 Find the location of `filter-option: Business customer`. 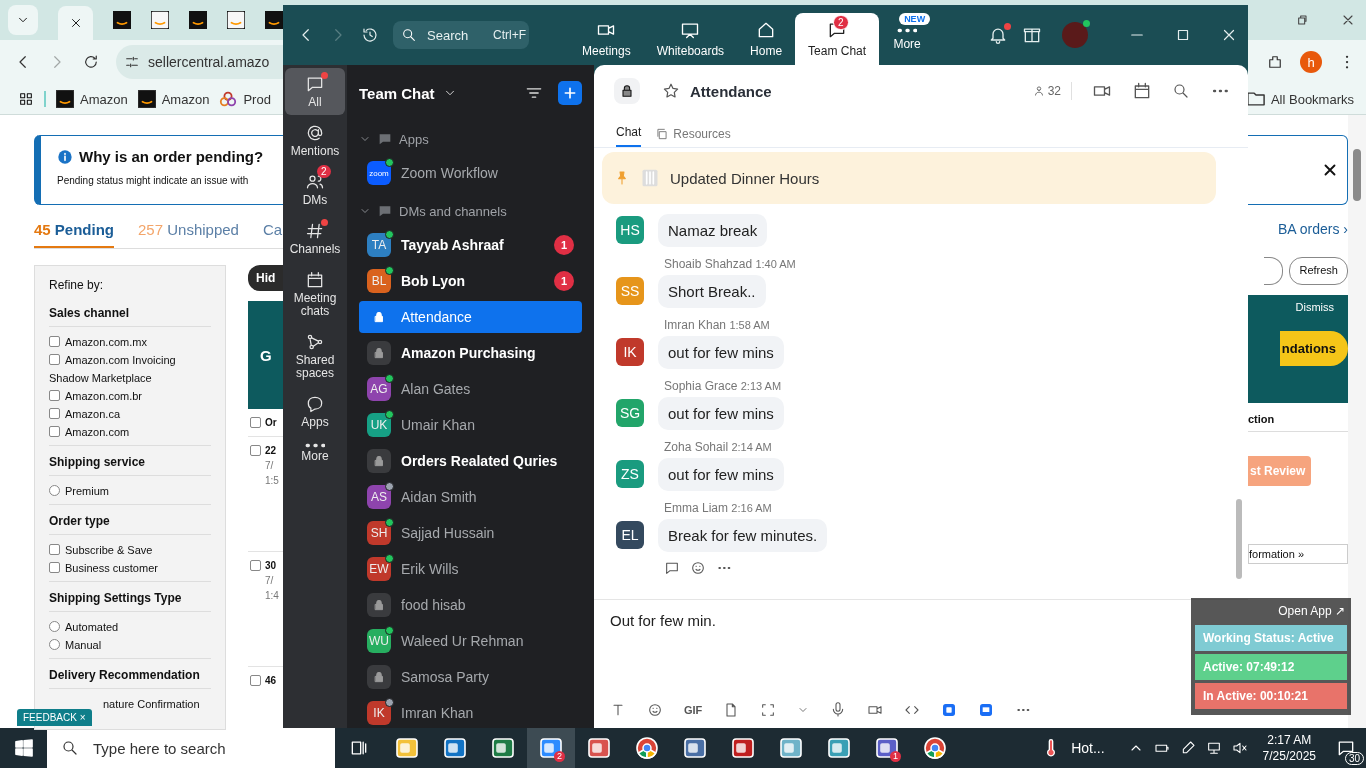

filter-option: Business customer is located at coordinates (130, 568).